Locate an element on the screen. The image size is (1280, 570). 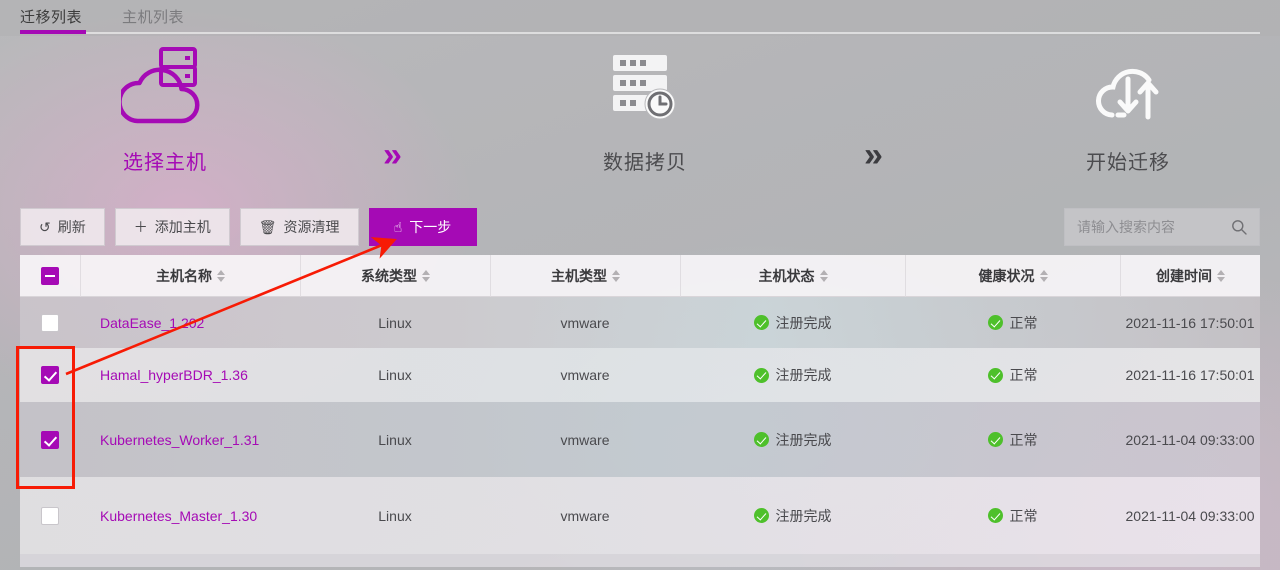
column-header-health: 健康状况 is located at coordinates (1012, 275).